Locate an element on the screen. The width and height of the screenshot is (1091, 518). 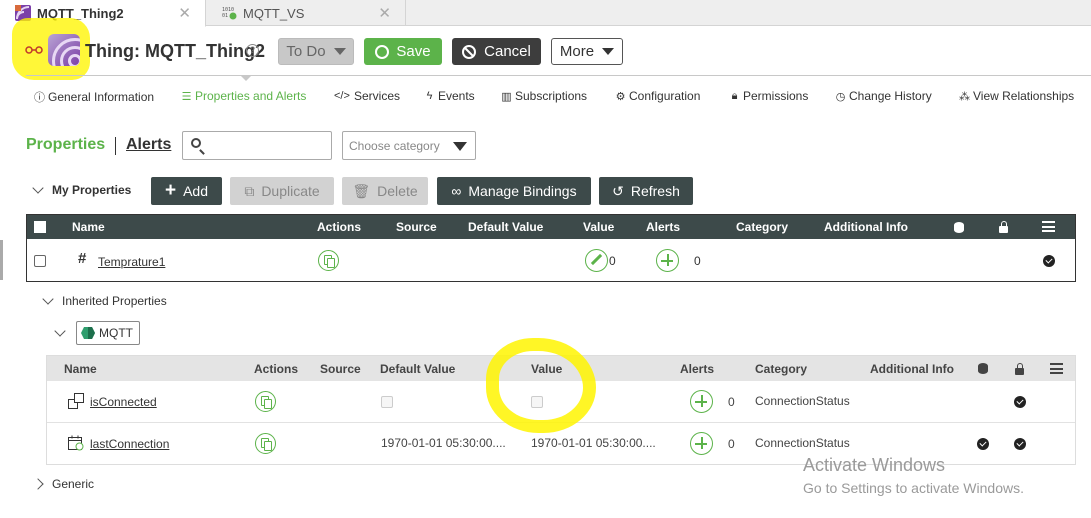
document-tab-strip: MQTT_Thing2 ✕ 1010 01 MQTT_VS ✕ is located at coordinates (545, 13).